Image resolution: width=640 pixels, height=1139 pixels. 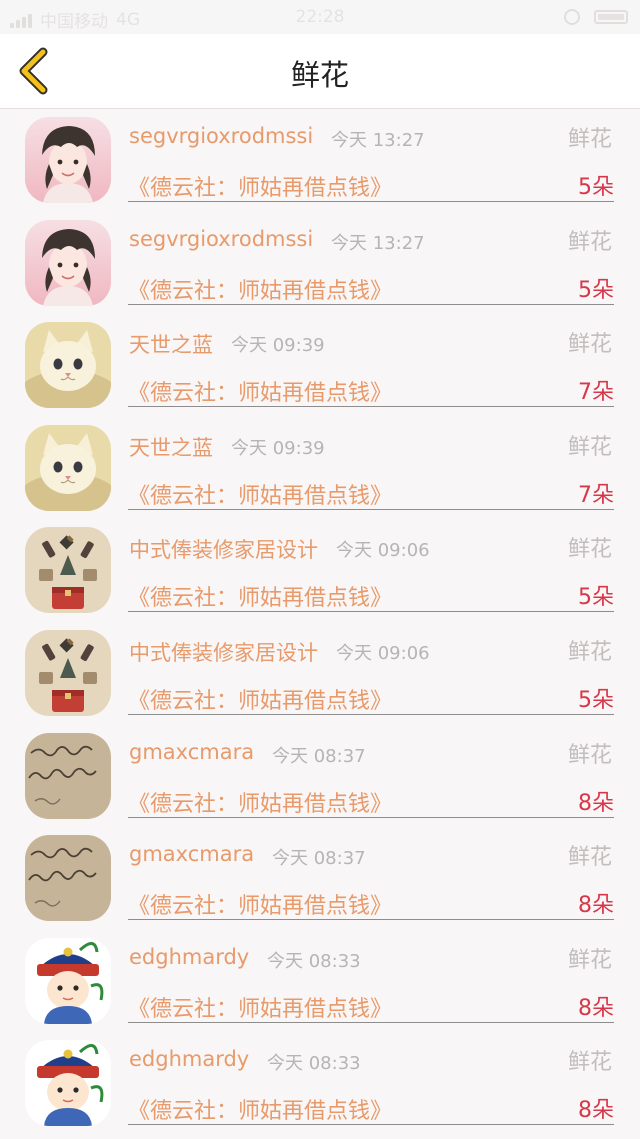 I want to click on orientation-lock-icon, so click(x=572, y=17).